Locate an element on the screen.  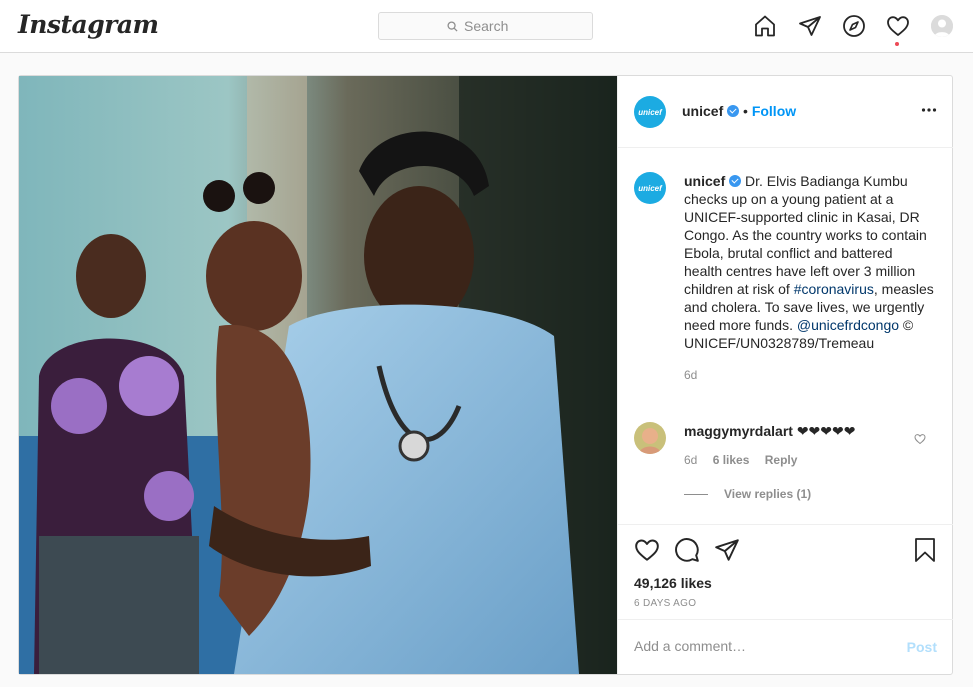
share-icon is located at coordinates (727, 551).